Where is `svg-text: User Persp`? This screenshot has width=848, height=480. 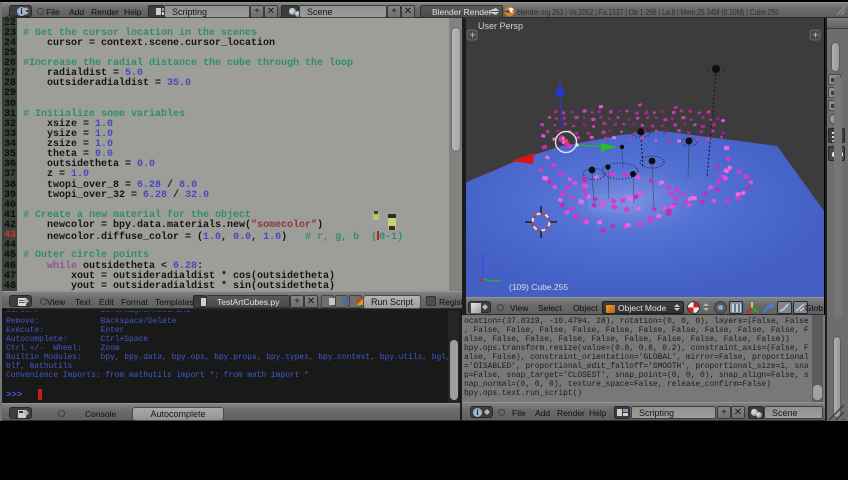 svg-text: User Persp is located at coordinates (500, 26).